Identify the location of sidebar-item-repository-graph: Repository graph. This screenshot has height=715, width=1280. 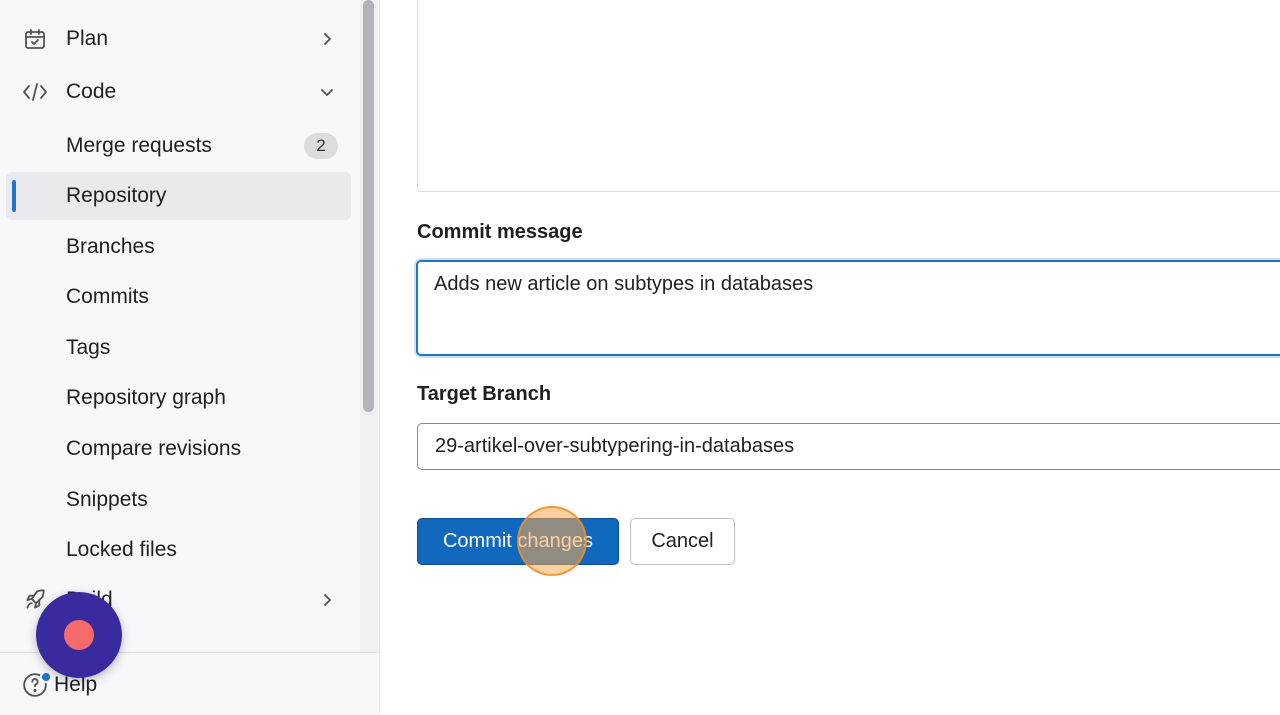
(178, 398).